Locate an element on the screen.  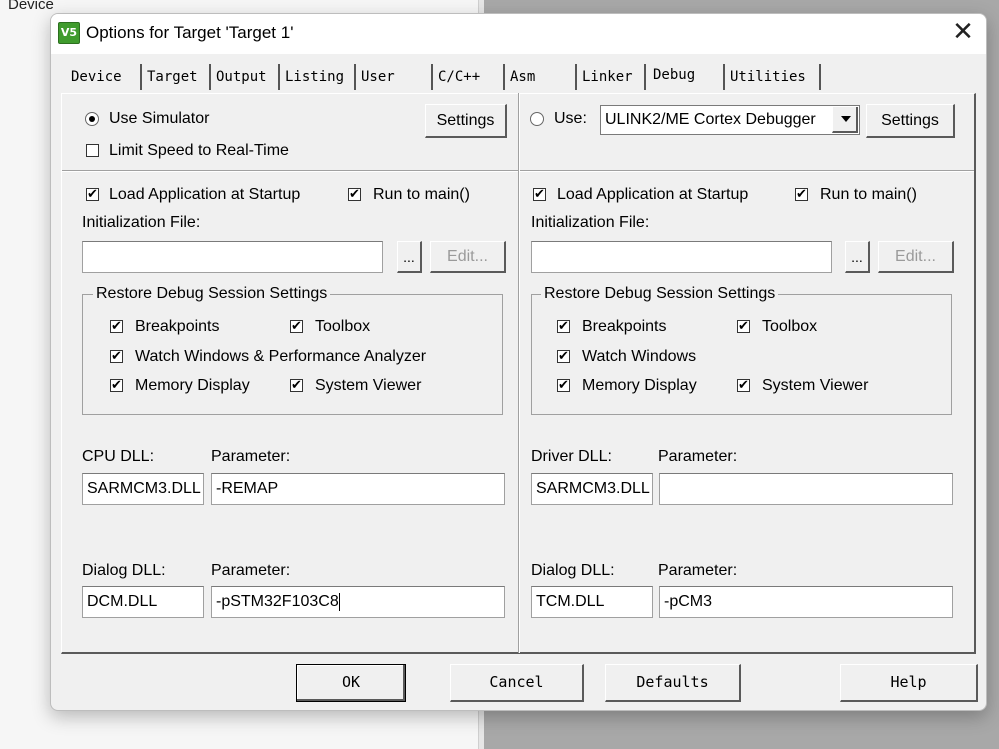
chevron-down-icon is located at coordinates (845, 120).